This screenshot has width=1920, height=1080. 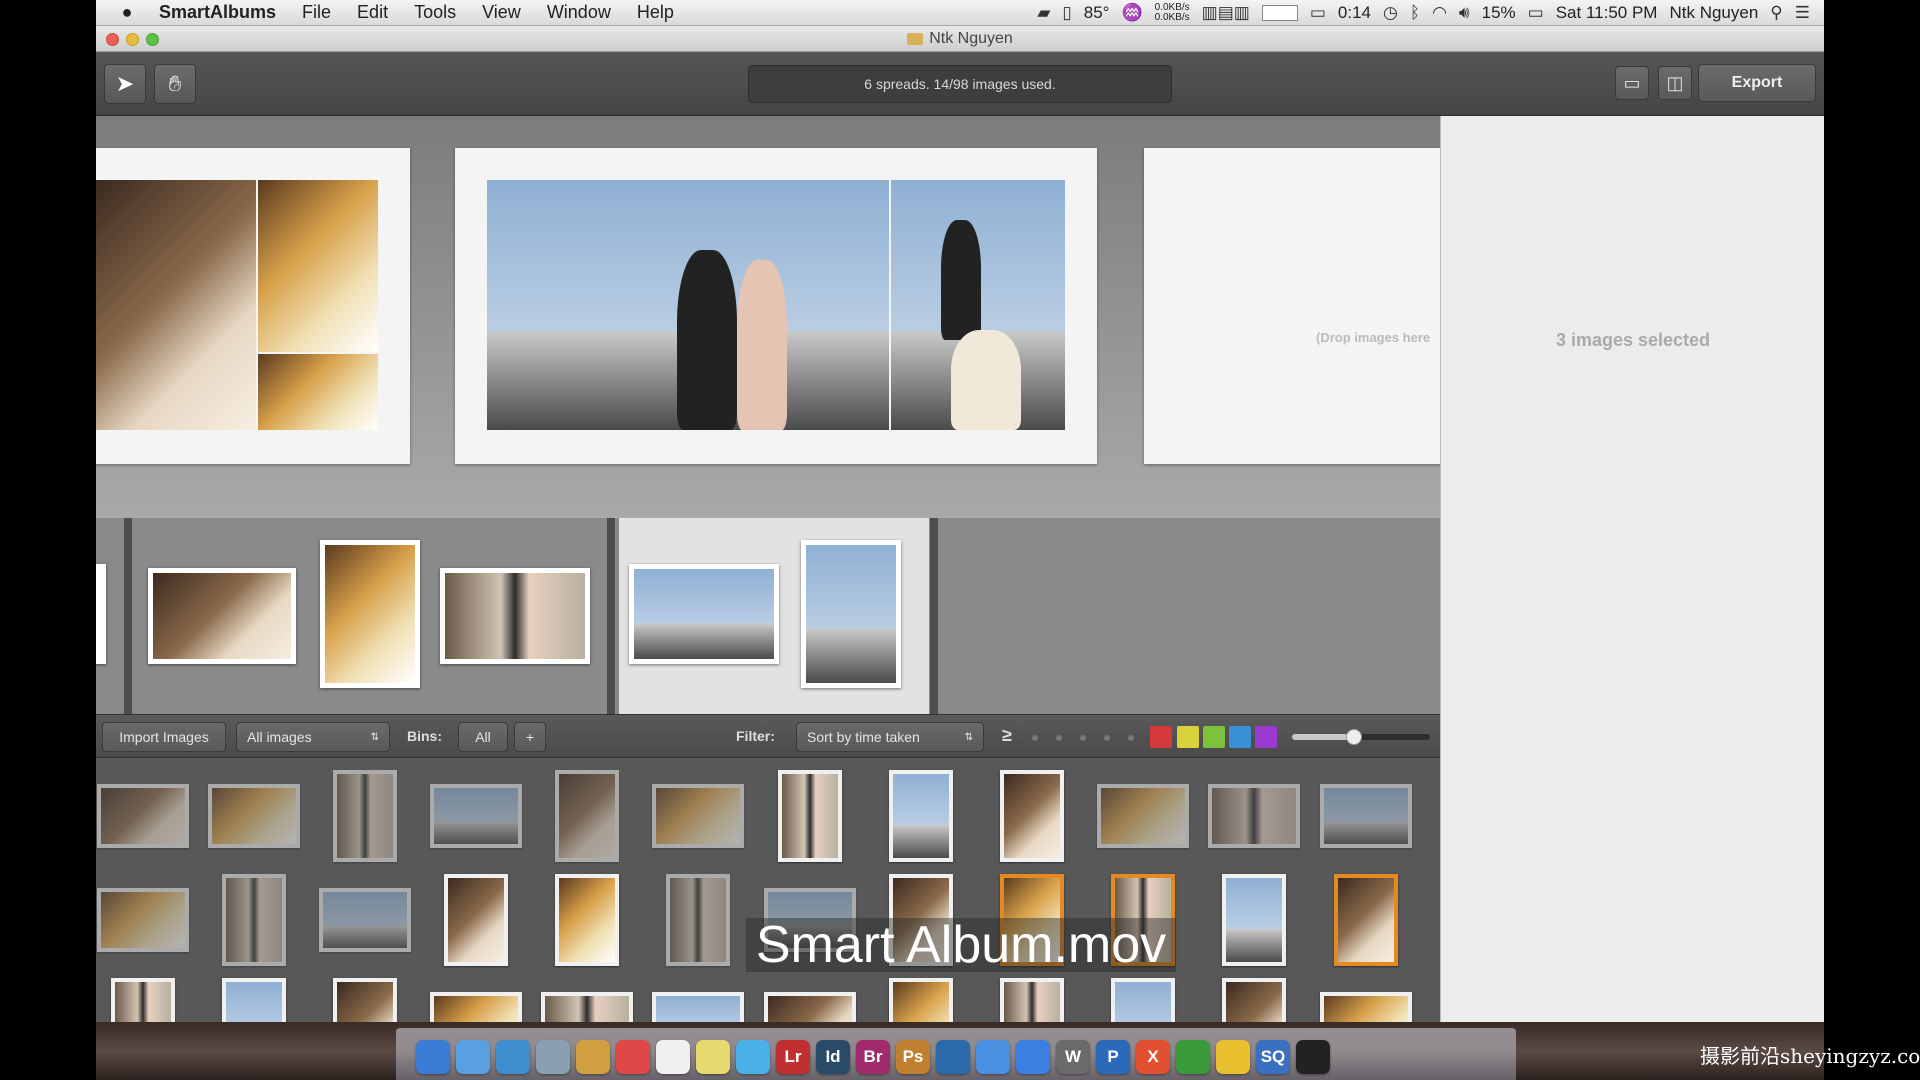 I want to click on app-menu: SmartAlbums, so click(x=217, y=12).